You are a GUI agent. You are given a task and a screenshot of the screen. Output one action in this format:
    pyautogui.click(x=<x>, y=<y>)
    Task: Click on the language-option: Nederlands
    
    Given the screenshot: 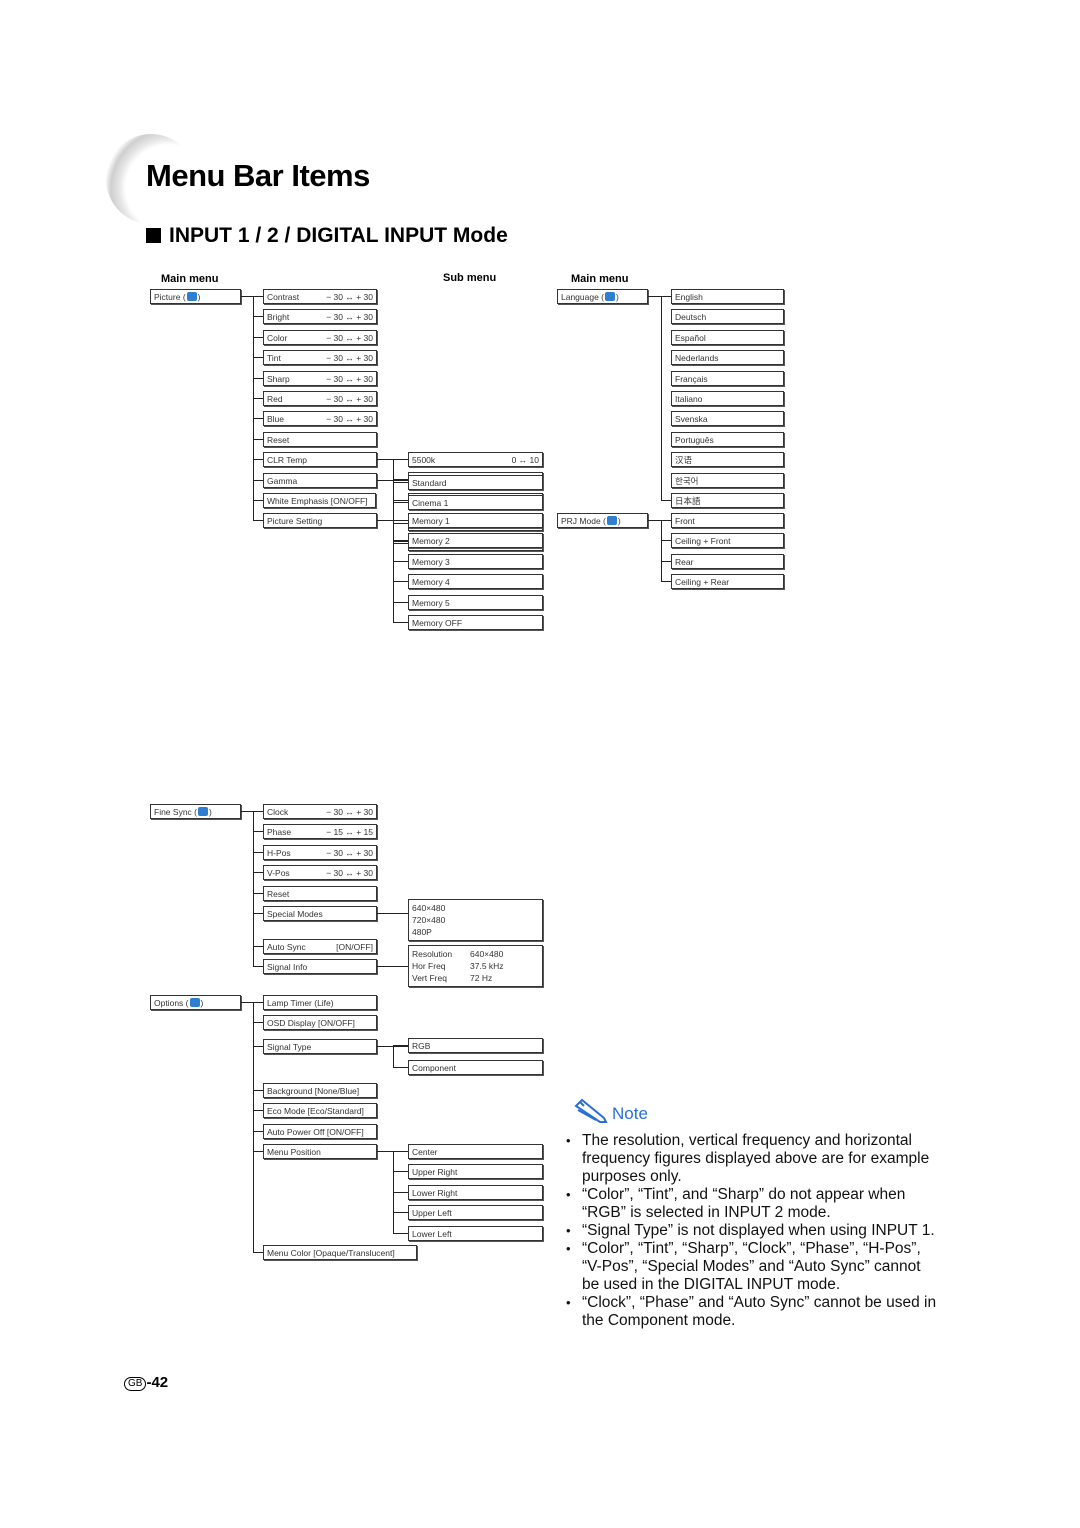 What is the action you would take?
    pyautogui.click(x=727, y=357)
    